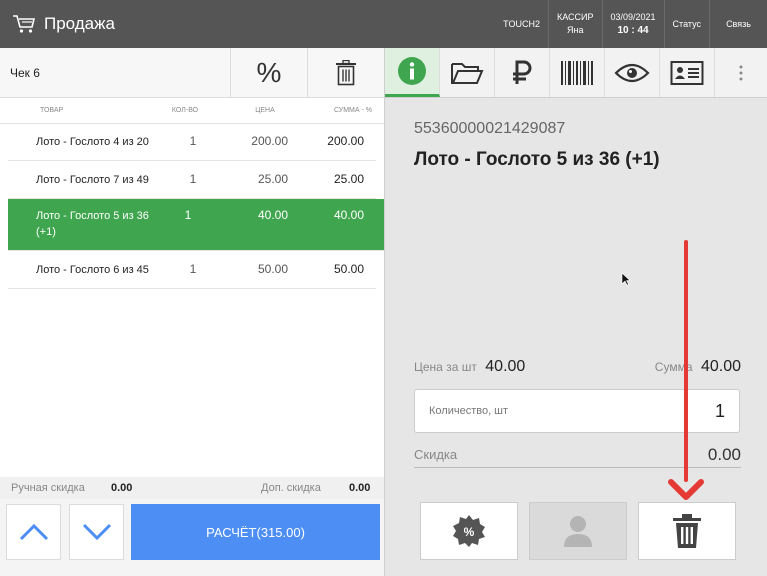 This screenshot has width=767, height=576. I want to click on cashier-name: Яна, so click(575, 30).